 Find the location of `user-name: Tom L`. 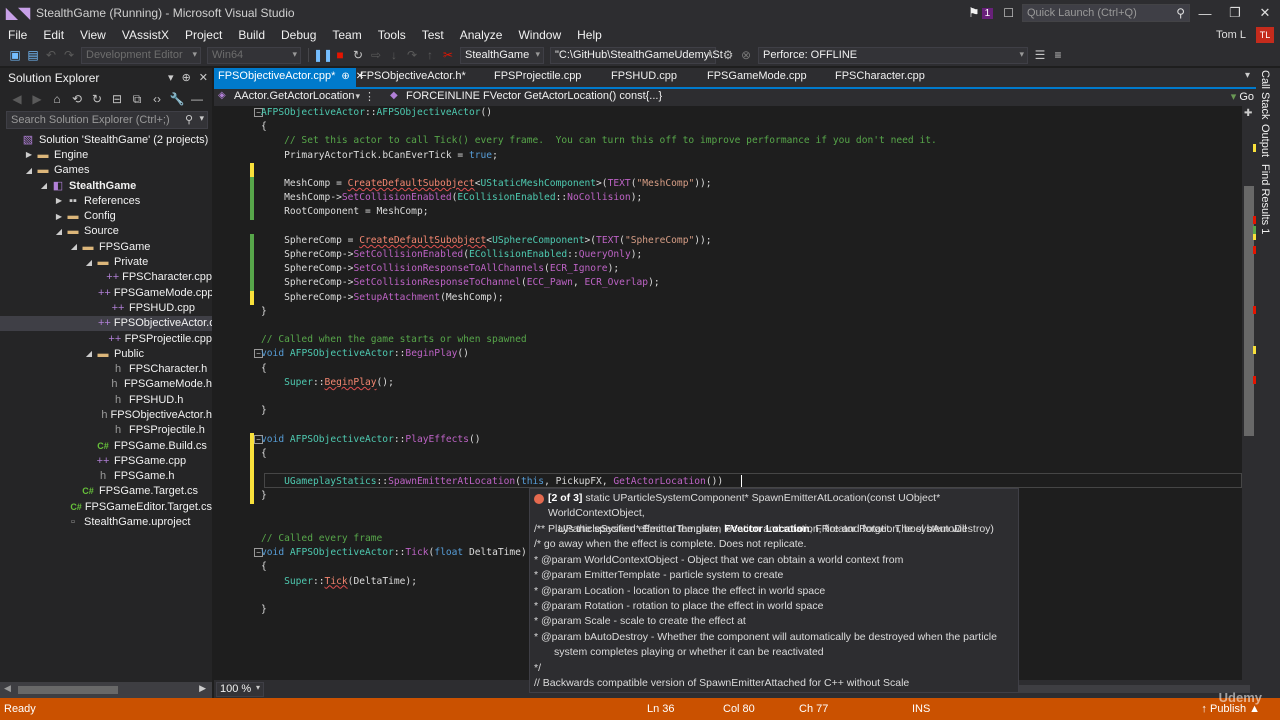

user-name: Tom L is located at coordinates (1231, 35).